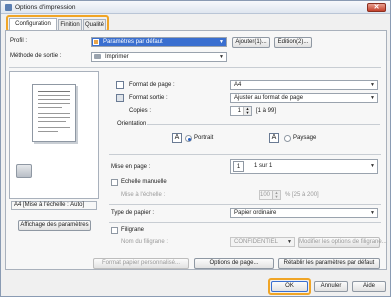 This screenshot has height=297, width=391. Describe the element at coordinates (195, 7) in the screenshot. I see `title-bar: Options d'impression ✕` at that location.